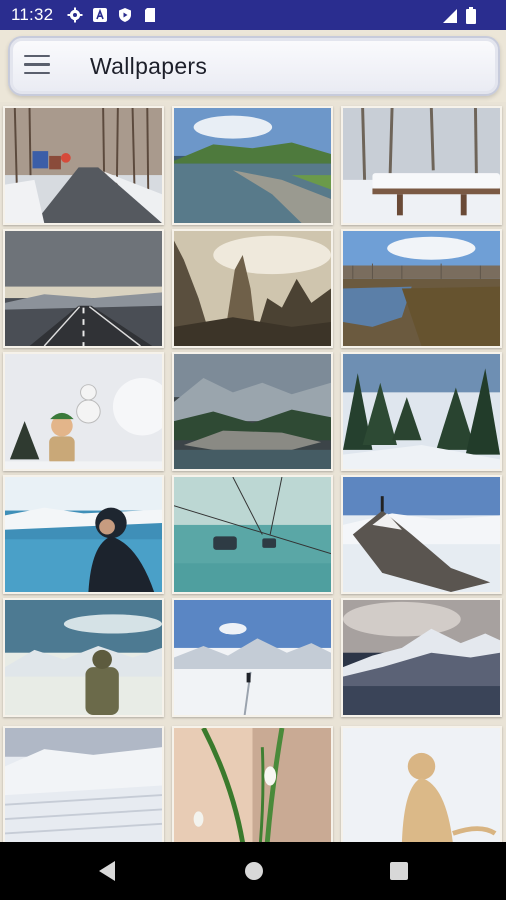 This screenshot has width=506, height=900. I want to click on play-protect-icon, so click(125, 15).